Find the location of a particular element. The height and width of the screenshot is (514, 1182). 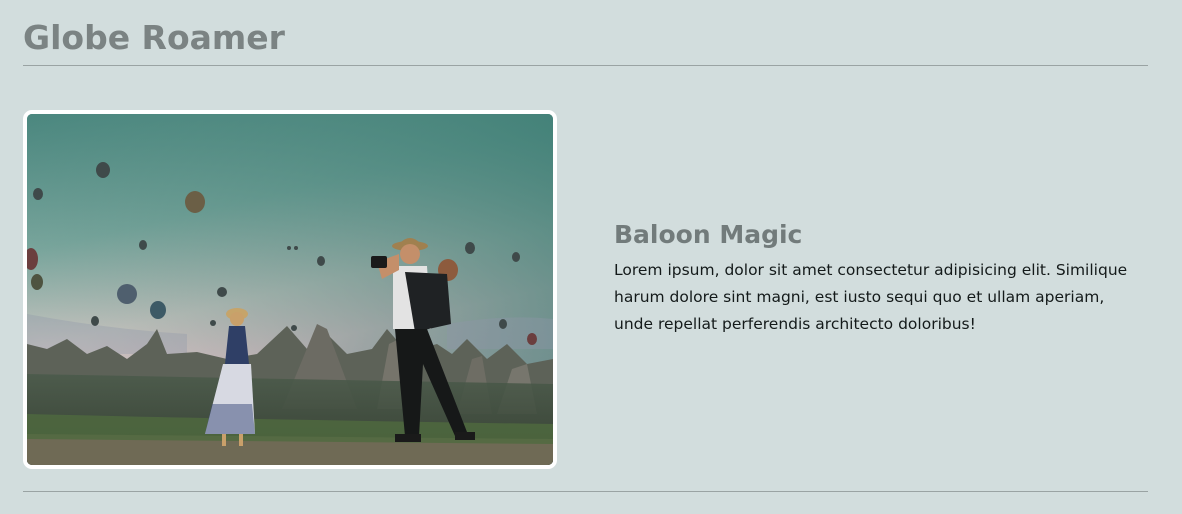

site-title: Globe Roamer is located at coordinates (154, 37).